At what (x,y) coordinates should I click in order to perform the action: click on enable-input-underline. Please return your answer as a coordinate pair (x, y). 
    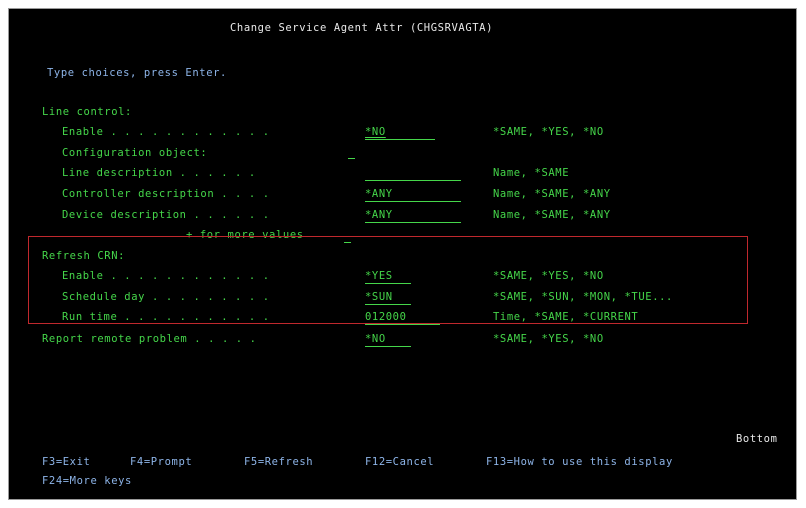
    Looking at the image, I should click on (400, 139).